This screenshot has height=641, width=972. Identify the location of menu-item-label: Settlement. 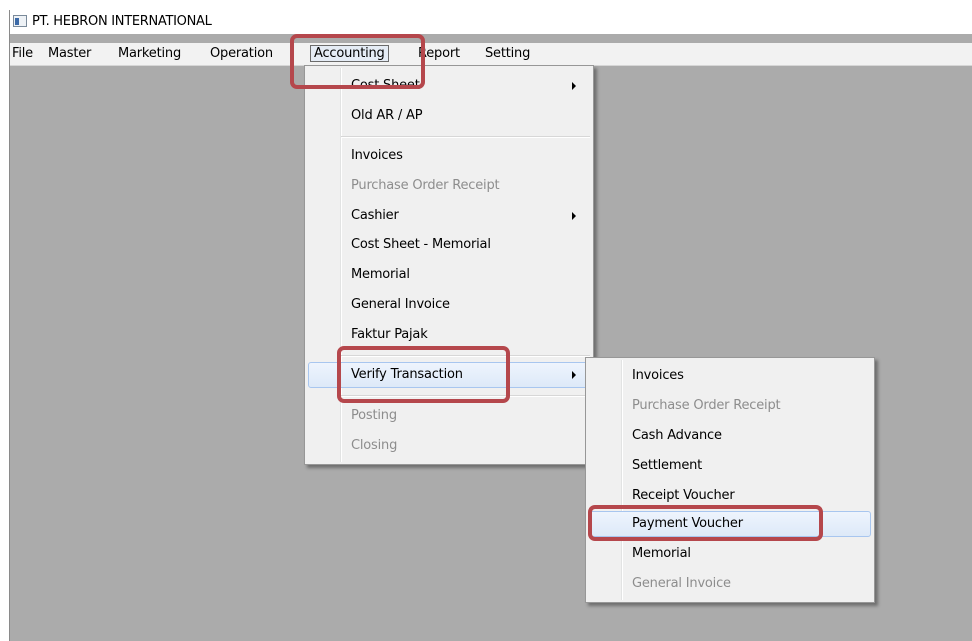
(667, 465).